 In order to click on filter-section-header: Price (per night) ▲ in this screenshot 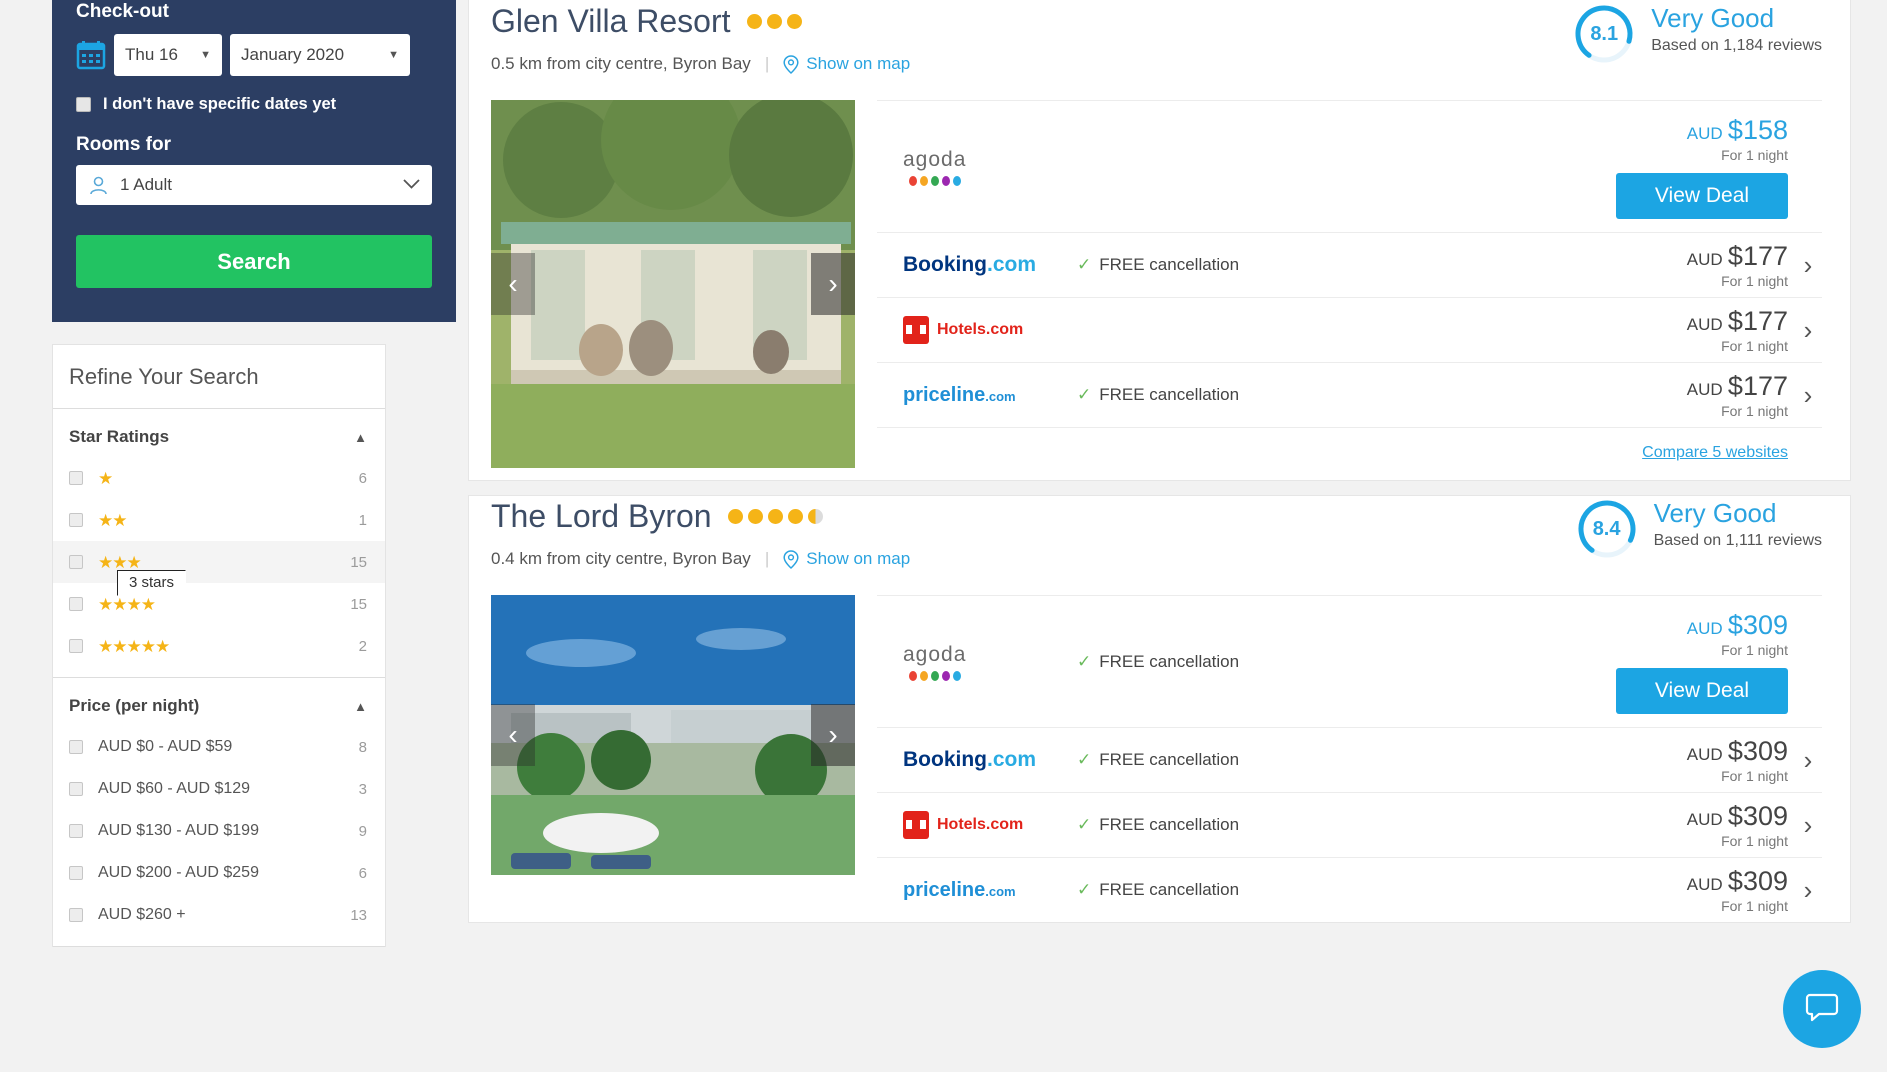, I will do `click(219, 702)`.